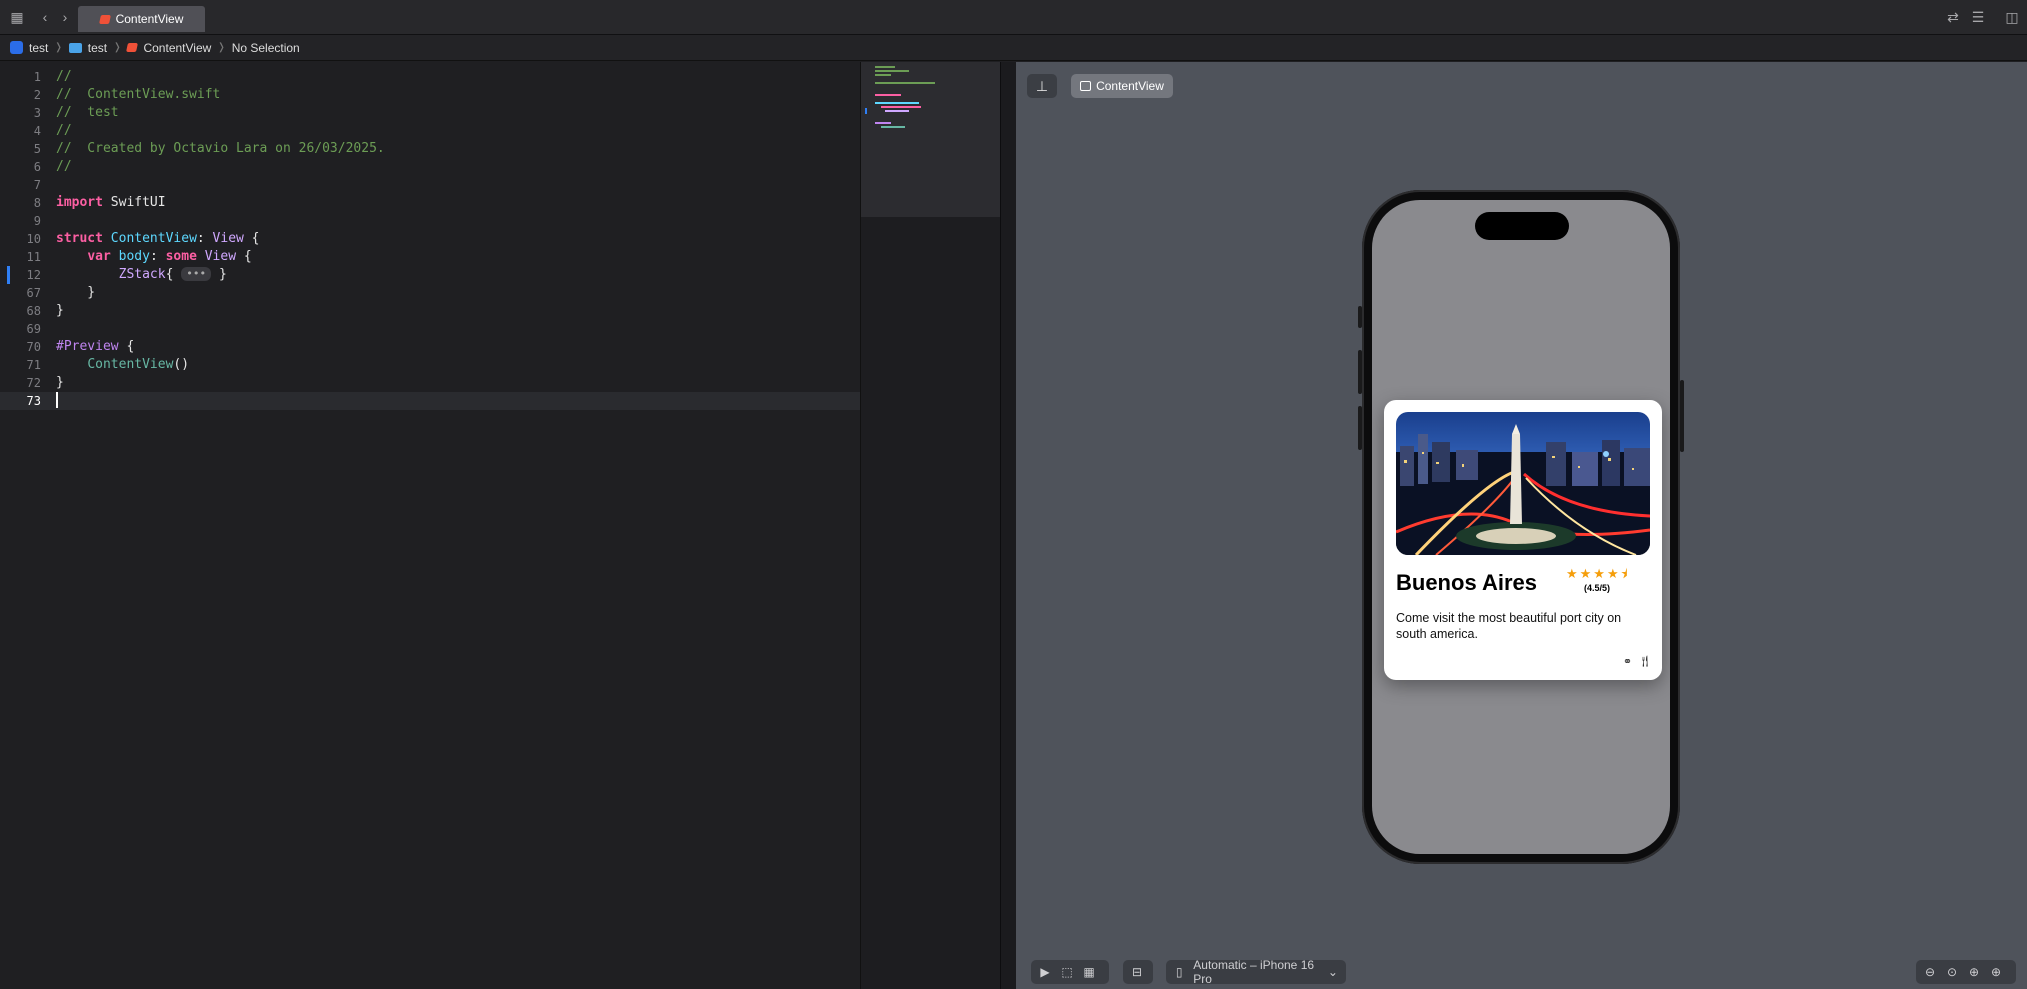  Describe the element at coordinates (1966, 972) in the screenshot. I see `zoom-controls: ⊖ ⊙ ⊕ ⊕` at that location.